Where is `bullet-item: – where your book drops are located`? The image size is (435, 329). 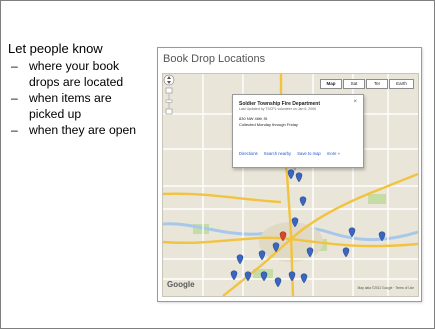
bullet-item: – where your book drops are located is located at coordinates (75, 74).